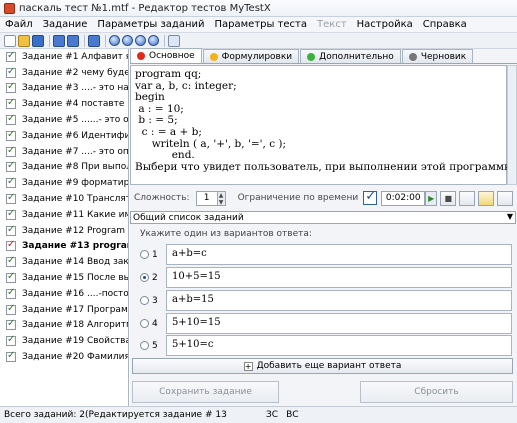  Describe the element at coordinates (153, 40) in the screenshot. I see `preview-icon` at that location.